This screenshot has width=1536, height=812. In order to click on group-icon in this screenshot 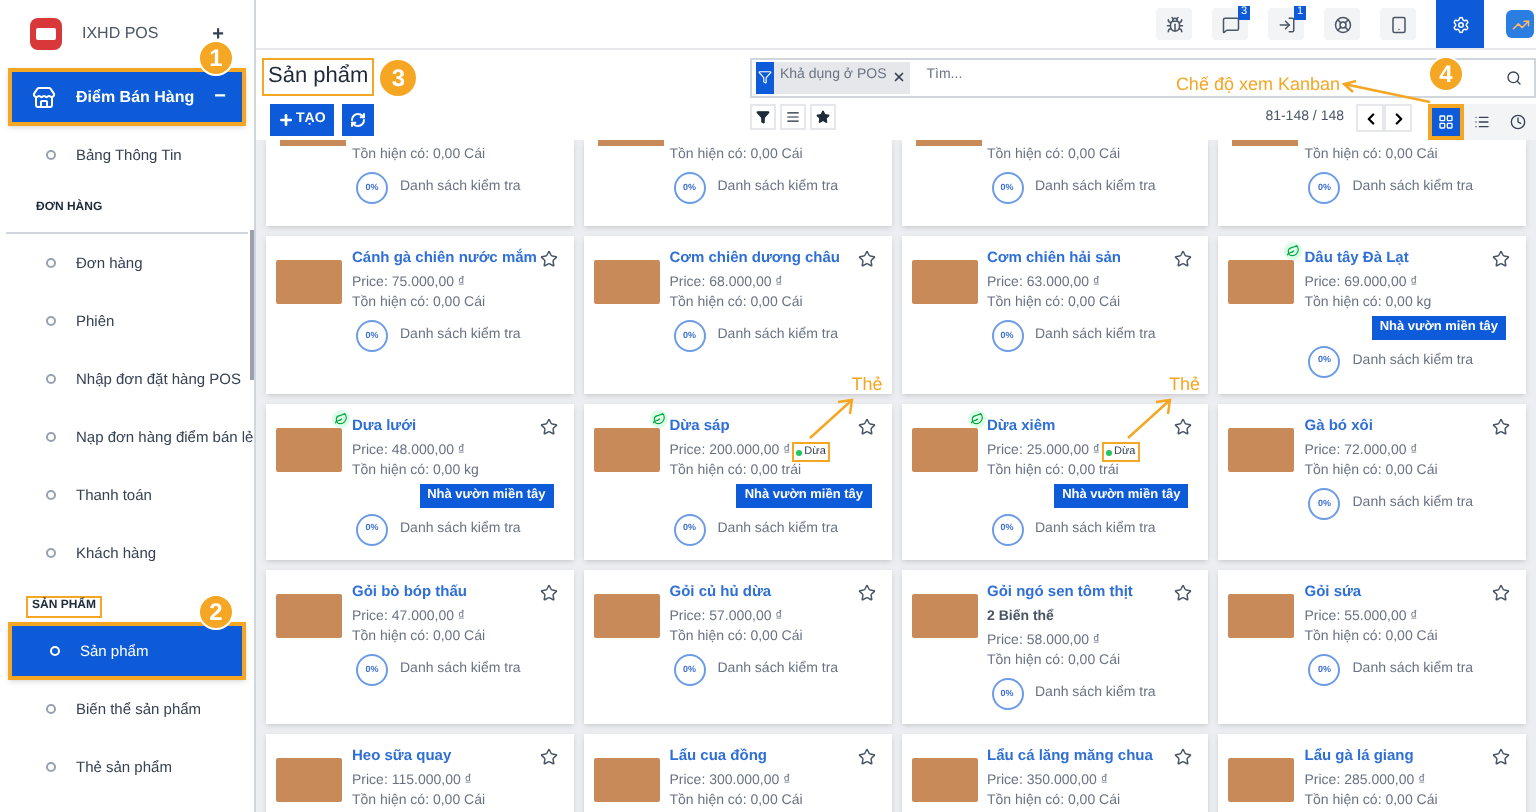, I will do `click(793, 117)`.